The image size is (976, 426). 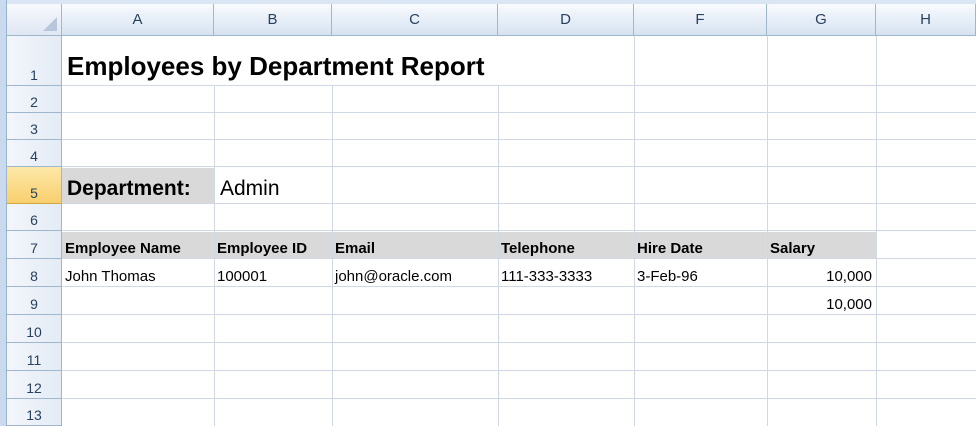 What do you see at coordinates (666, 272) in the screenshot?
I see `cell-hire-date: 3-Feb-96` at bounding box center [666, 272].